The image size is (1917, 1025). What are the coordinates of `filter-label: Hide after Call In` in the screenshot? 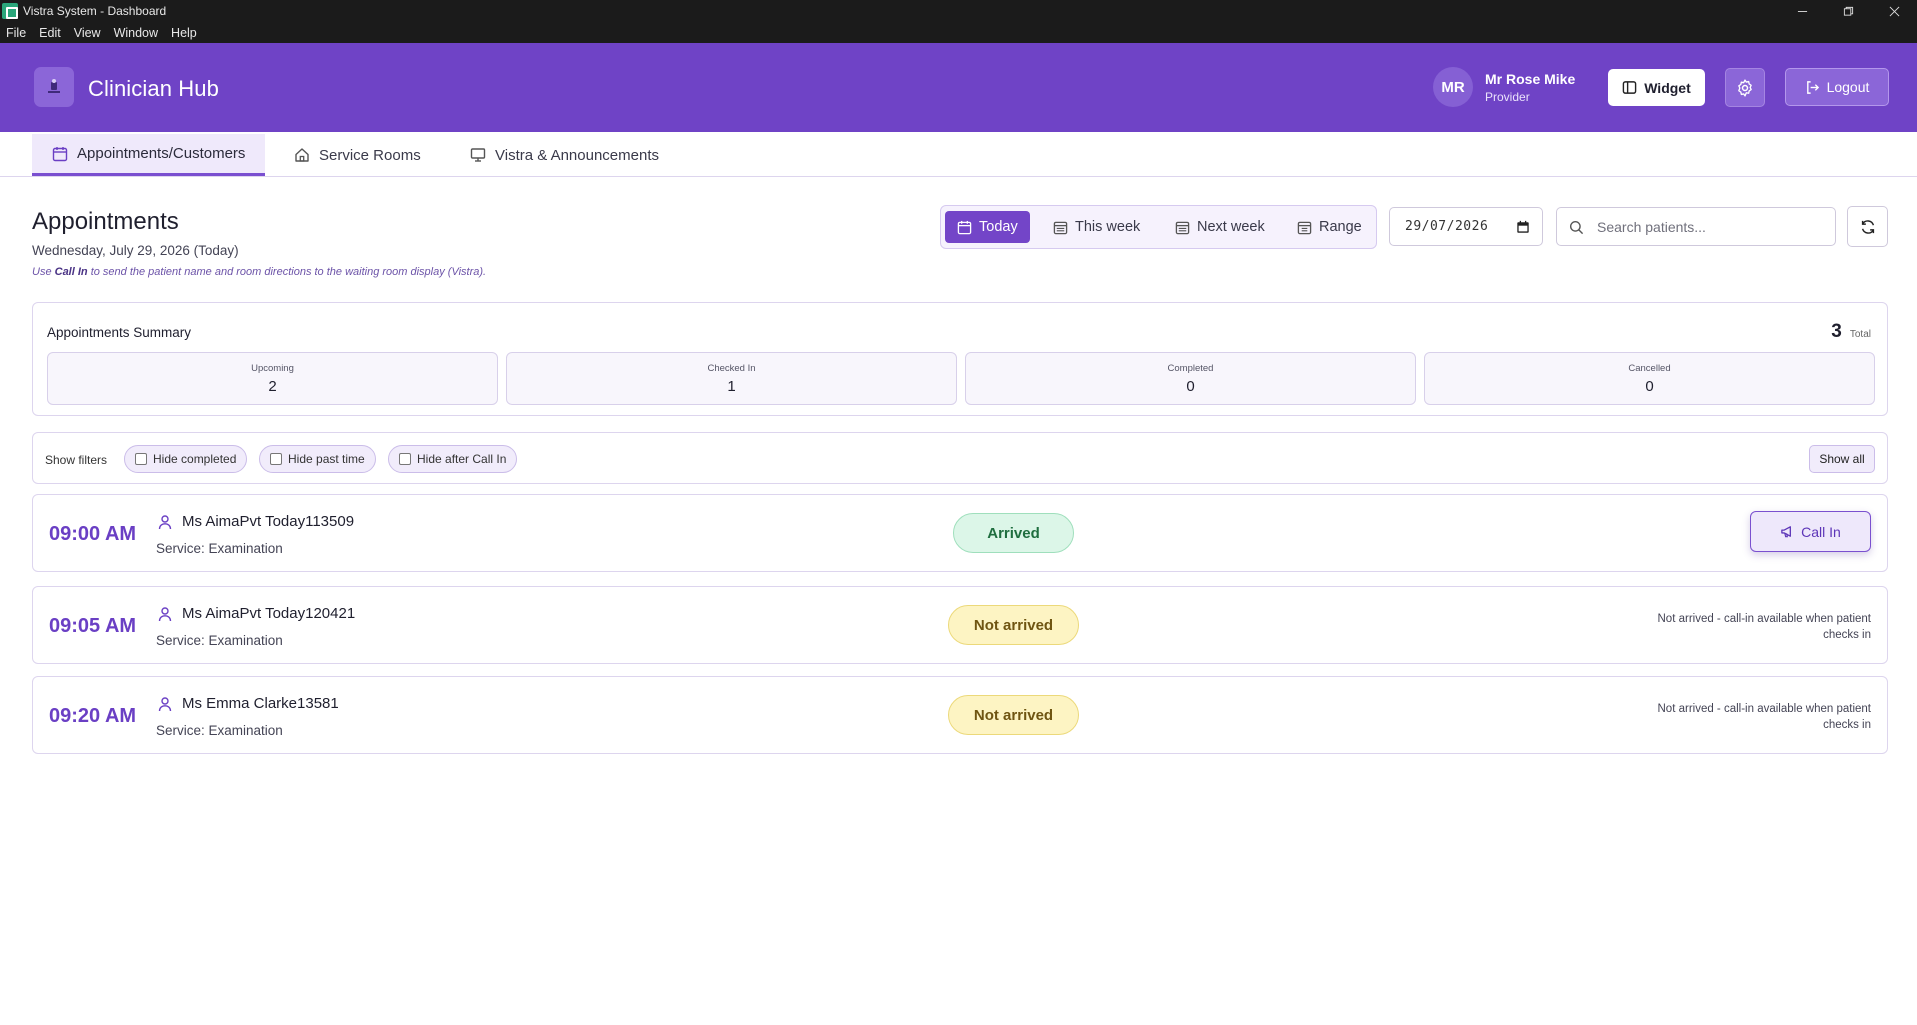 It's located at (462, 459).